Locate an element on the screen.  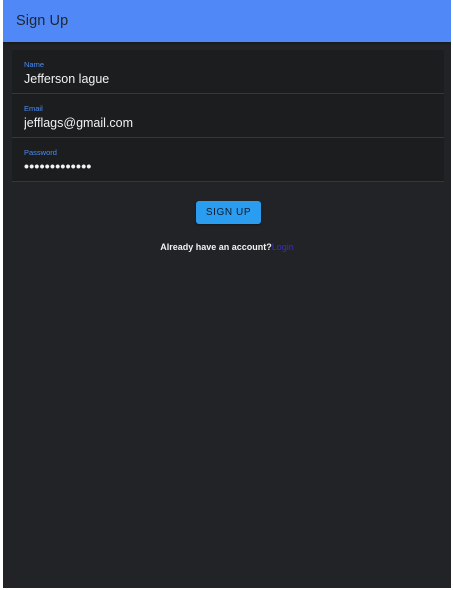
sign-up-button: SIGN UP is located at coordinates (228, 212).